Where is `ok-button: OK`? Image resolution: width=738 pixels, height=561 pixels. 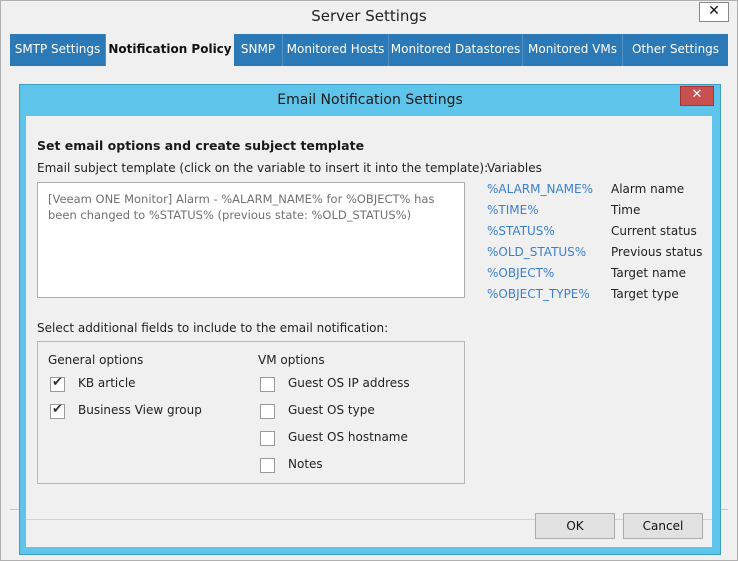
ok-button: OK is located at coordinates (575, 526).